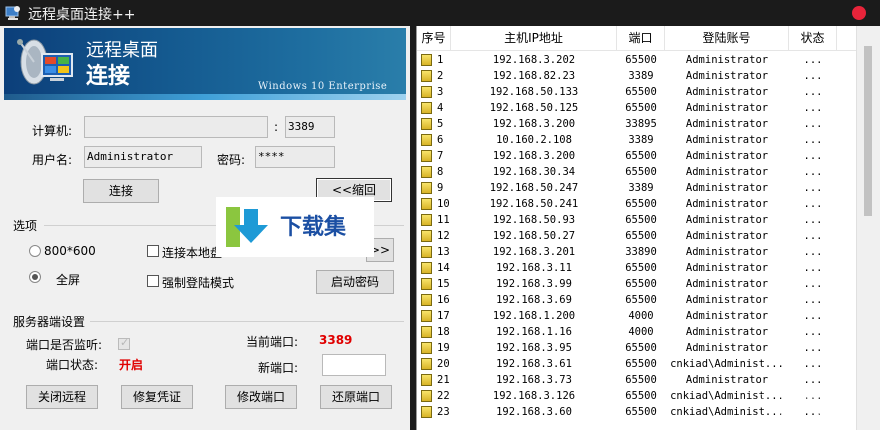 The width and height of the screenshot is (880, 430). What do you see at coordinates (434, 38) in the screenshot?
I see `col-index-header: 序号` at bounding box center [434, 38].